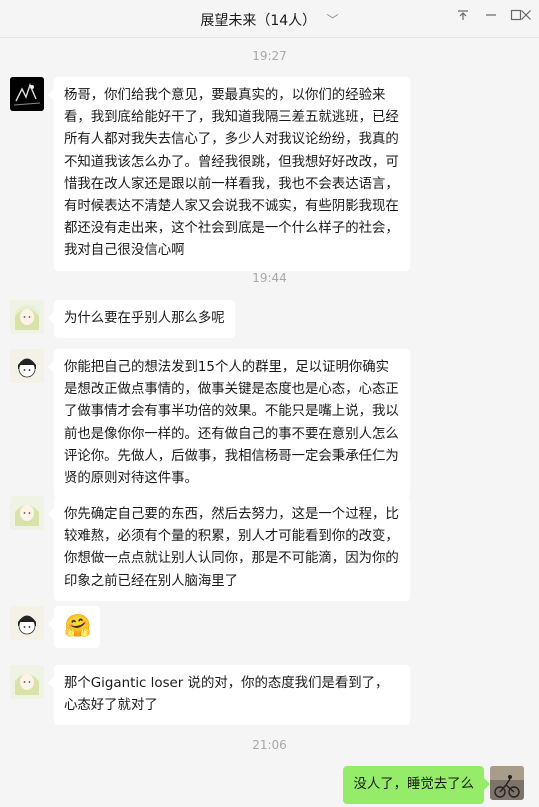  What do you see at coordinates (269, 745) in the screenshot?
I see `timestamp: 21:06` at bounding box center [269, 745].